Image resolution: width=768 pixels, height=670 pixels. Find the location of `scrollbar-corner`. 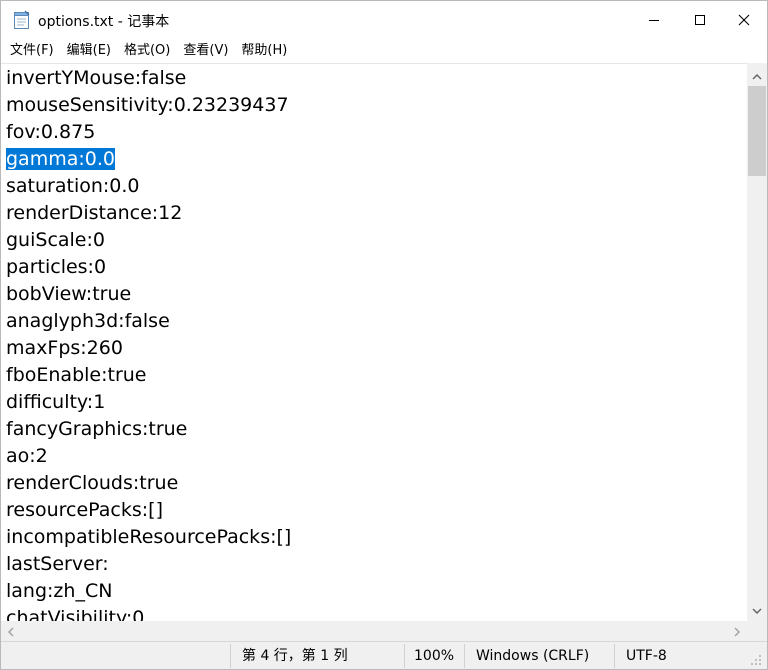

scrollbar-corner is located at coordinates (757, 631).